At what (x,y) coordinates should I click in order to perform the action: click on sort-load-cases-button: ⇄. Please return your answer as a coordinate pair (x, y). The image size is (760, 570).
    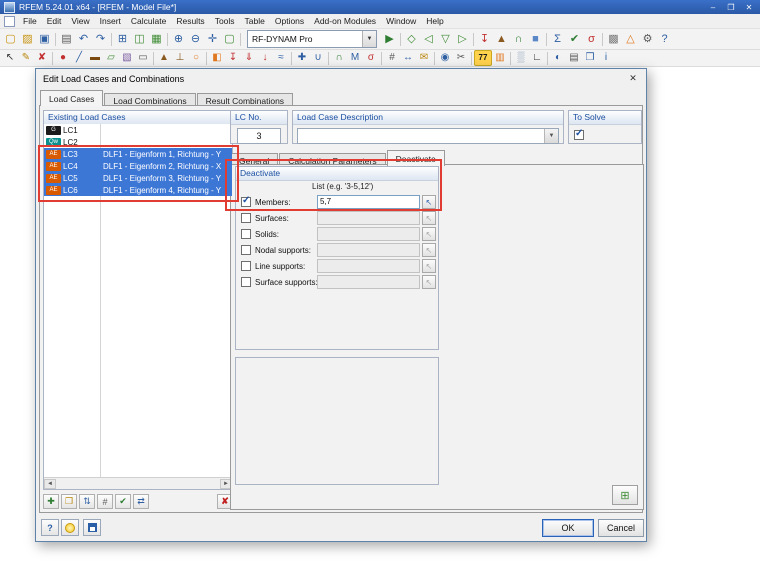
    Looking at the image, I should click on (141, 501).